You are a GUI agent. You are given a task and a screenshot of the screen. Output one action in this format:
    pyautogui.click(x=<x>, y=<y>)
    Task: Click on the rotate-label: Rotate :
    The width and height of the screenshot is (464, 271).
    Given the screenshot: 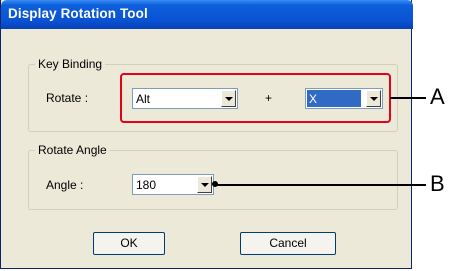 What is the action you would take?
    pyautogui.click(x=67, y=98)
    